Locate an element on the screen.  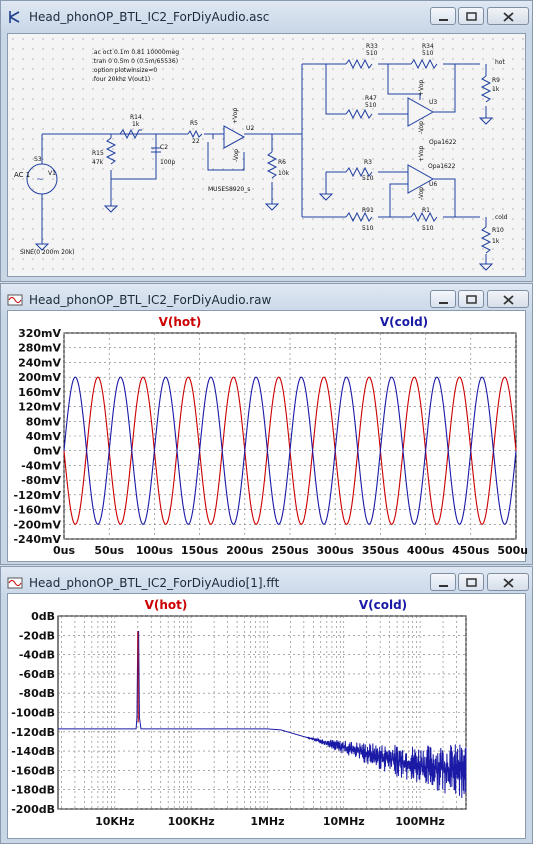
value-r3: 510 is located at coordinates (368, 178).